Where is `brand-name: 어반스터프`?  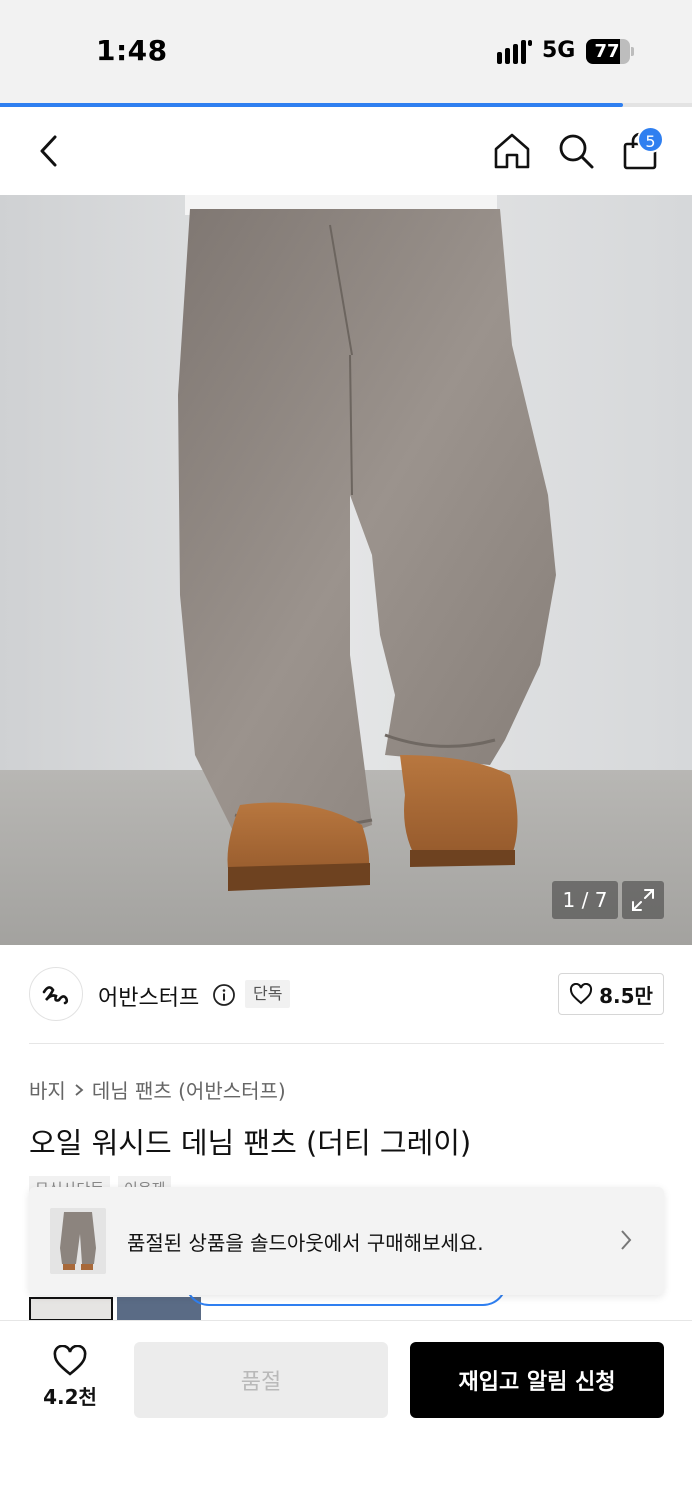 brand-name: 어반스터프 is located at coordinates (148, 996).